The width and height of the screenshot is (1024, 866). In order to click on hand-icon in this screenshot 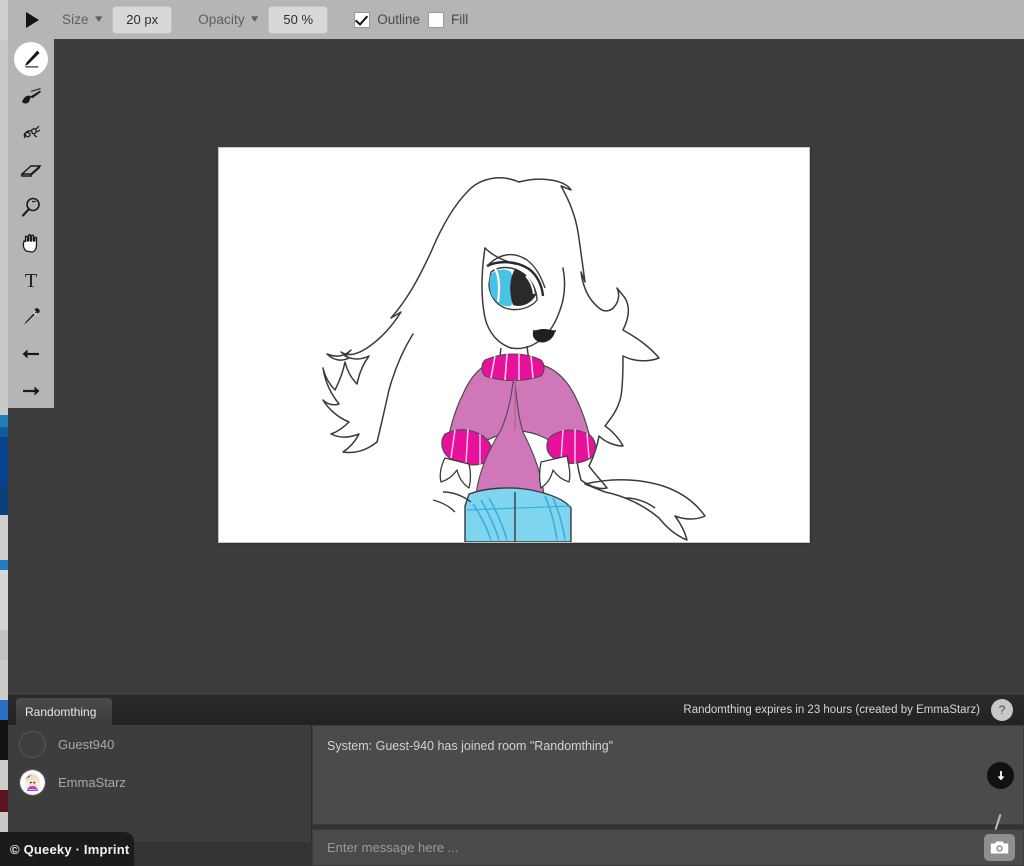, I will do `click(30, 244)`.